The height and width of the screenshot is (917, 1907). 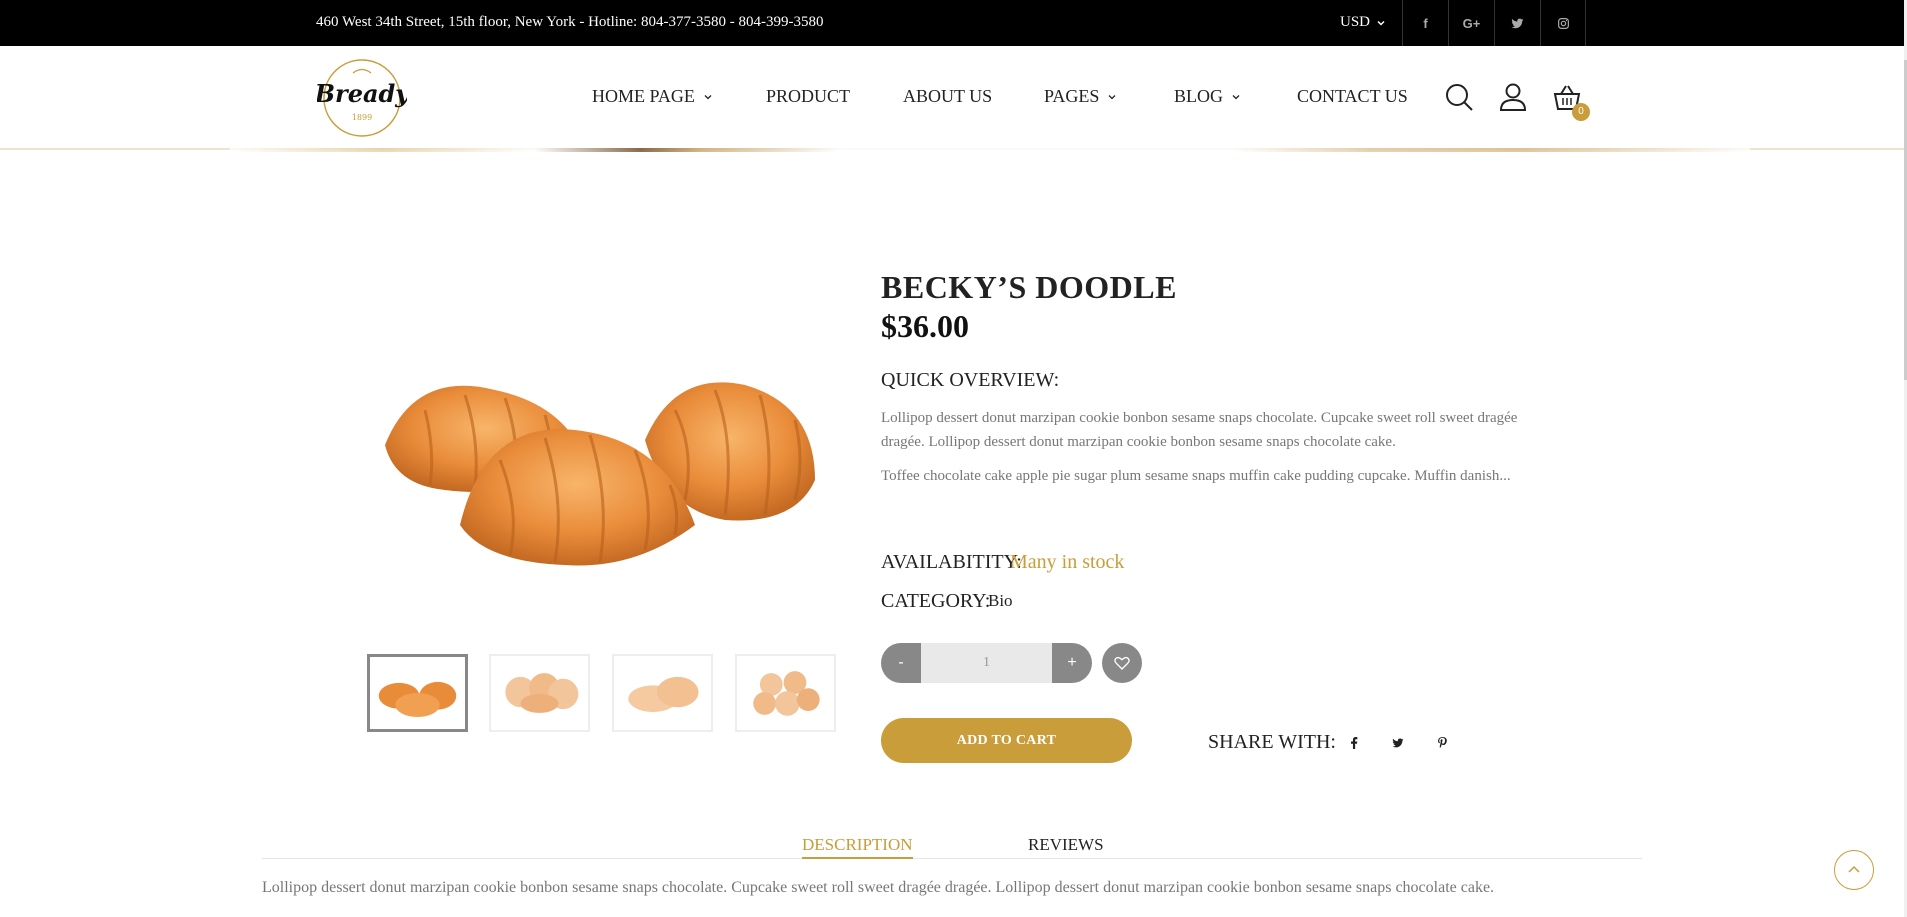 I want to click on twitter-link, so click(x=1517, y=23).